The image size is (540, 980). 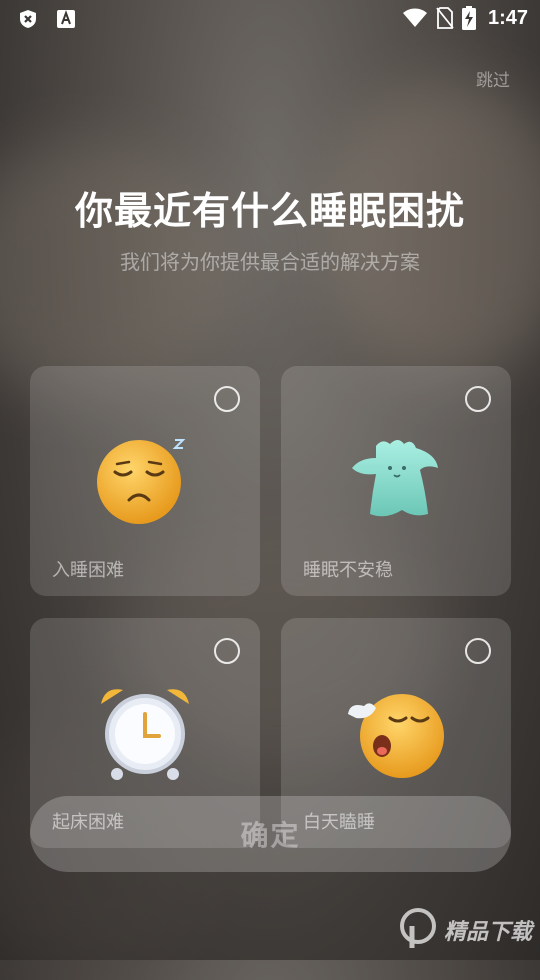 I want to click on wifi-icon, so click(x=414, y=17).